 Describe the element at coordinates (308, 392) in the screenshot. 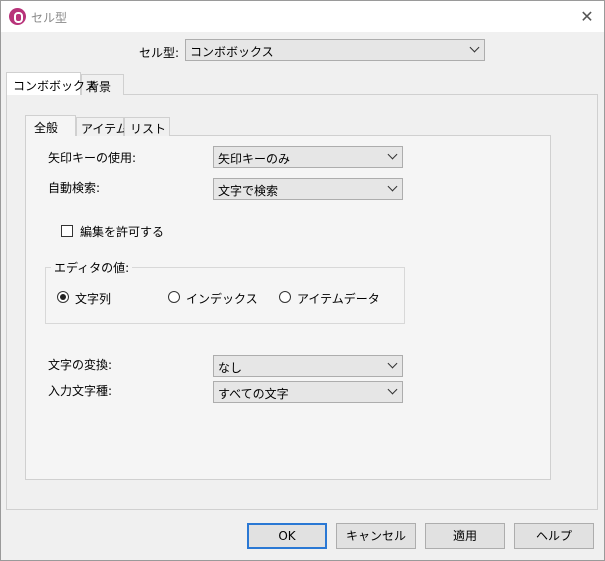

I see `input-char-type-select: すべての文字` at that location.